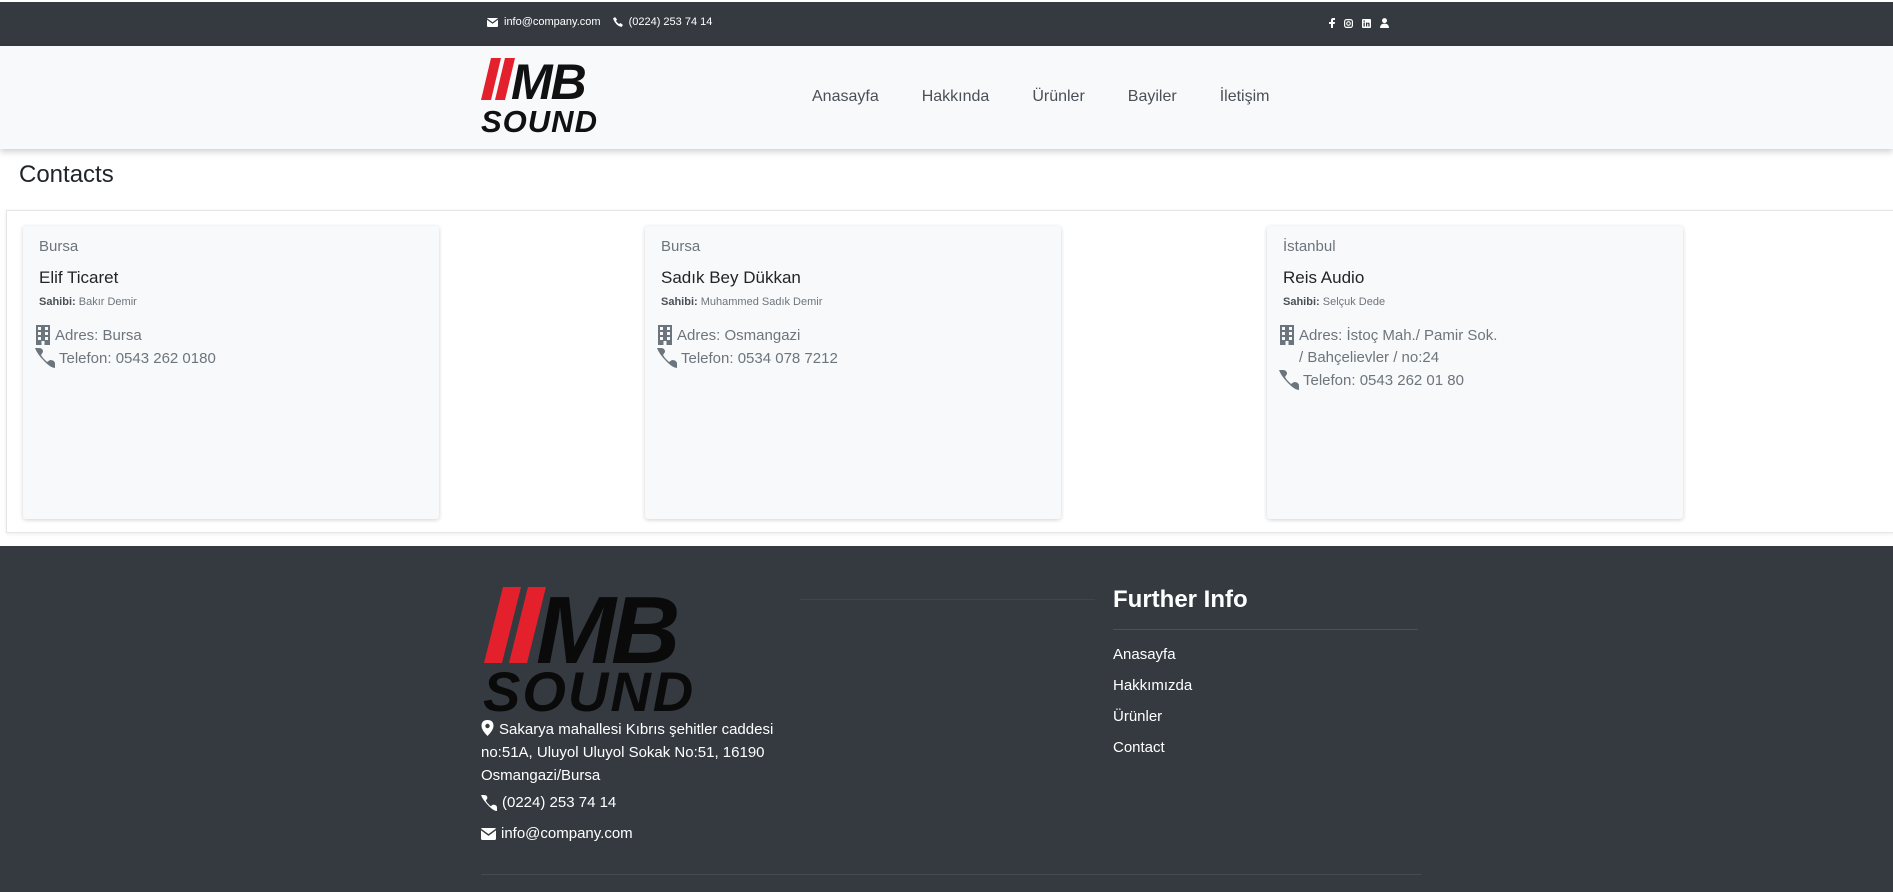 Image resolution: width=1893 pixels, height=892 pixels. Describe the element at coordinates (759, 359) in the screenshot. I see `card-phone-text: Telefon: 0534 078 7212` at that location.